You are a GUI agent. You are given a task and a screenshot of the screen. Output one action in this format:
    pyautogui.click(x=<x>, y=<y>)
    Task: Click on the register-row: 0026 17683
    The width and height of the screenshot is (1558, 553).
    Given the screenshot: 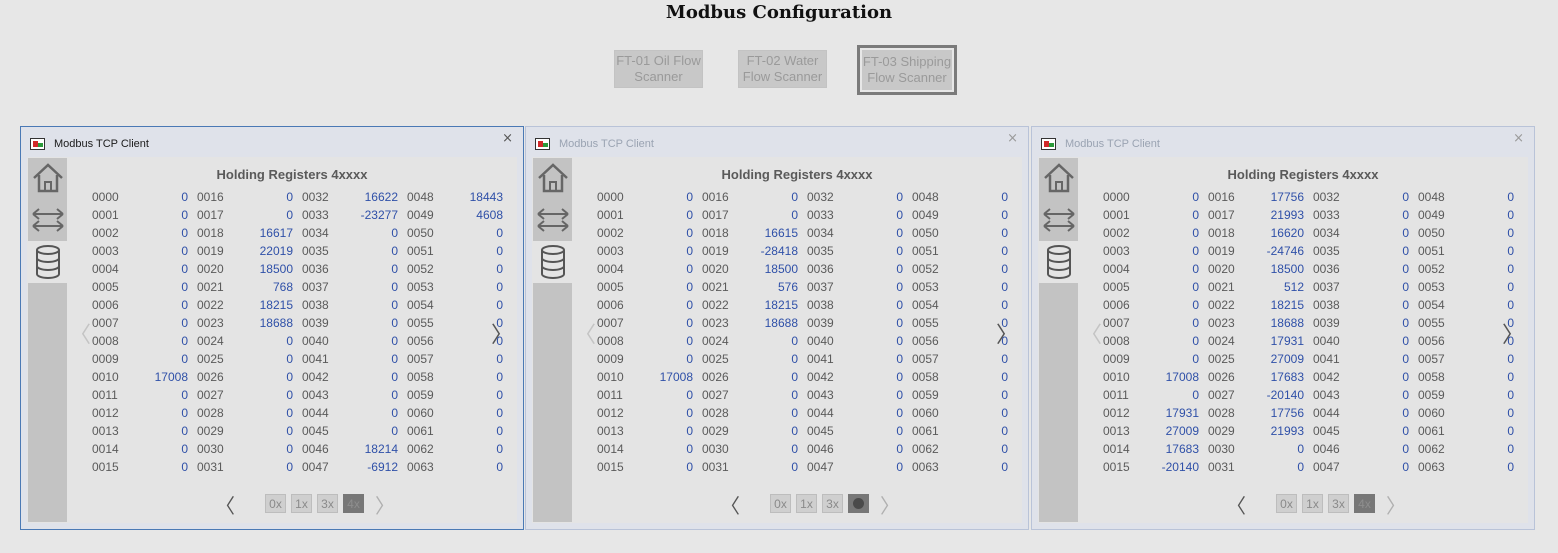 What is the action you would take?
    pyautogui.click(x=1256, y=377)
    